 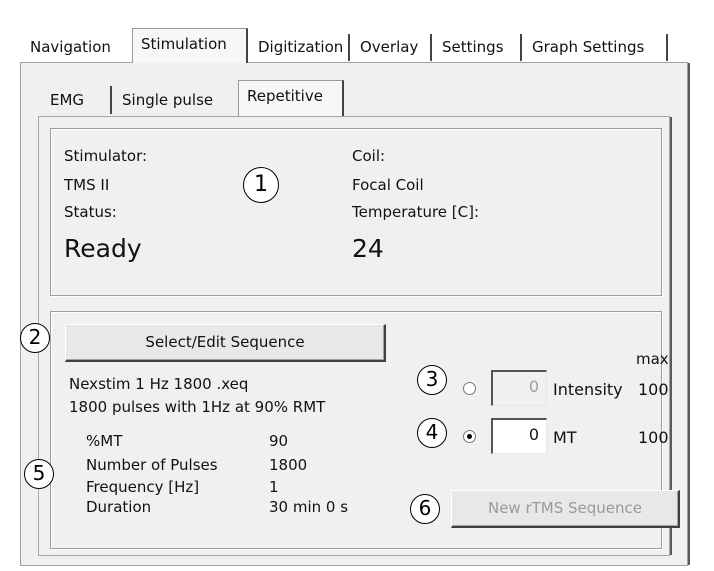 I want to click on max-label: max, so click(x=652, y=359).